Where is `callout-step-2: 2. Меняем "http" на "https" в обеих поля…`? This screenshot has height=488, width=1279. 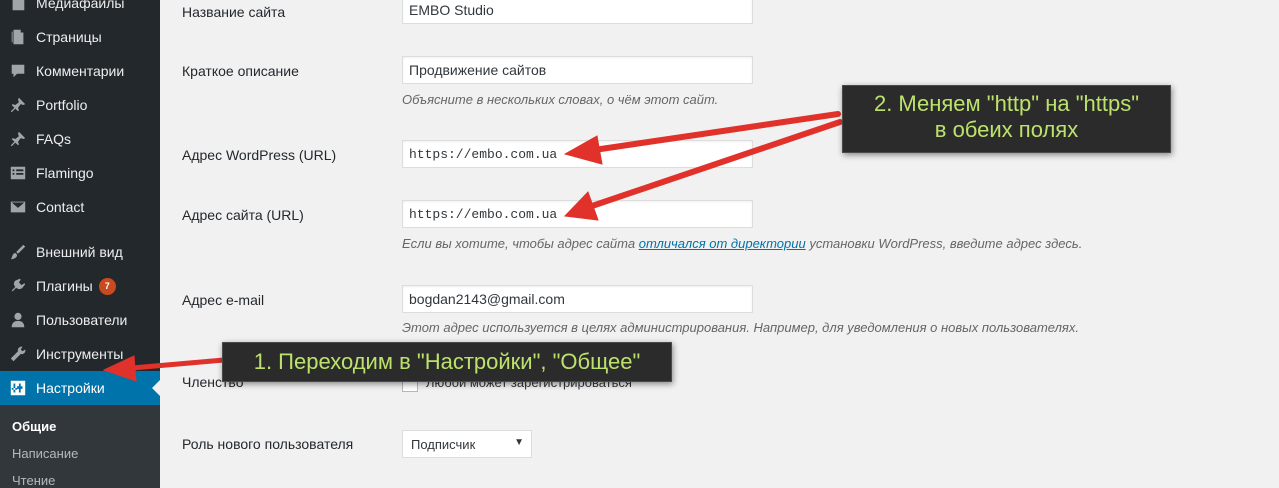
callout-step-2: 2. Меняем "http" на "https" в обеих поля… is located at coordinates (1006, 119).